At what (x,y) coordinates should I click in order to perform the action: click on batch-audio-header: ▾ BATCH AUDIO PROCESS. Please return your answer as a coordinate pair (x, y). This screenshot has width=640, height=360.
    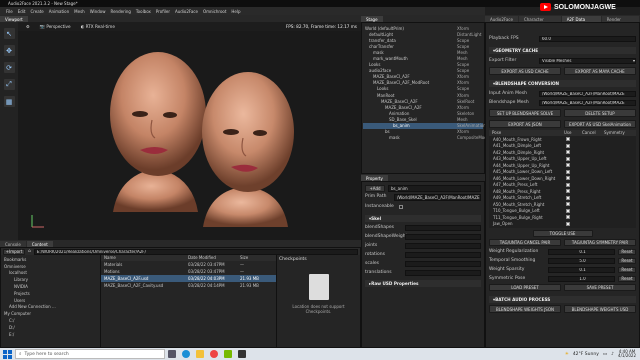
    Looking at the image, I should click on (562, 299).